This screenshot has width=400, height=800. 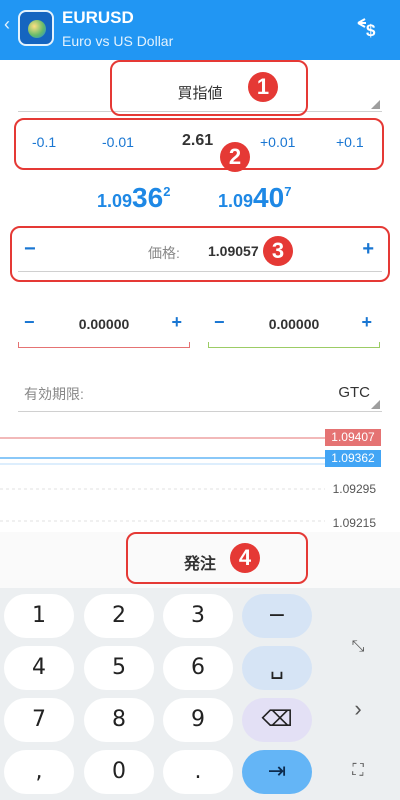 What do you see at coordinates (176, 322) in the screenshot?
I see `stop-loss-plus-button: +` at bounding box center [176, 322].